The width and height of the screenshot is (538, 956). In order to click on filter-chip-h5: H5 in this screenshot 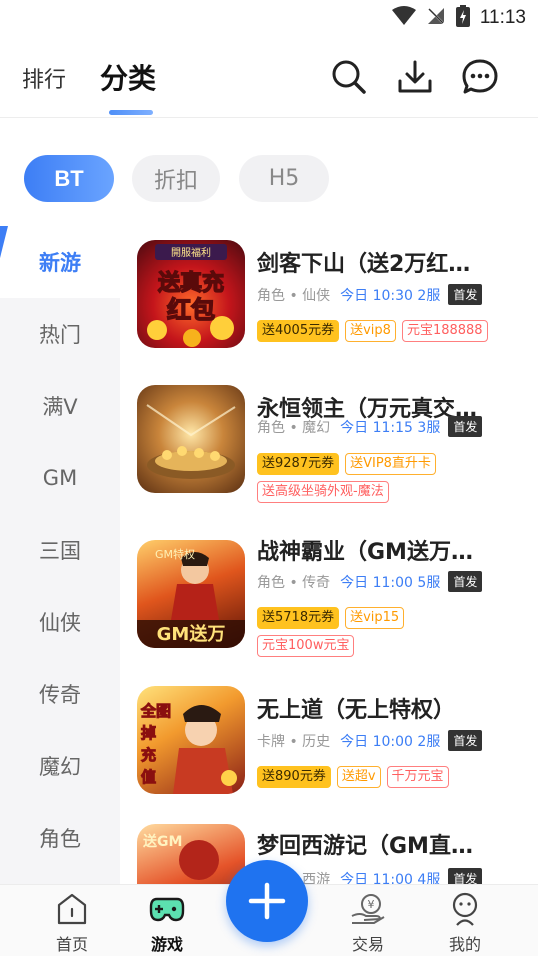, I will do `click(284, 178)`.